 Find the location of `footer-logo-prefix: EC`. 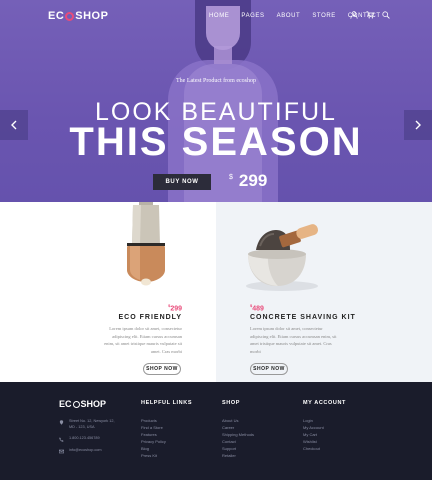

footer-logo-prefix: EC is located at coordinates (65, 404).